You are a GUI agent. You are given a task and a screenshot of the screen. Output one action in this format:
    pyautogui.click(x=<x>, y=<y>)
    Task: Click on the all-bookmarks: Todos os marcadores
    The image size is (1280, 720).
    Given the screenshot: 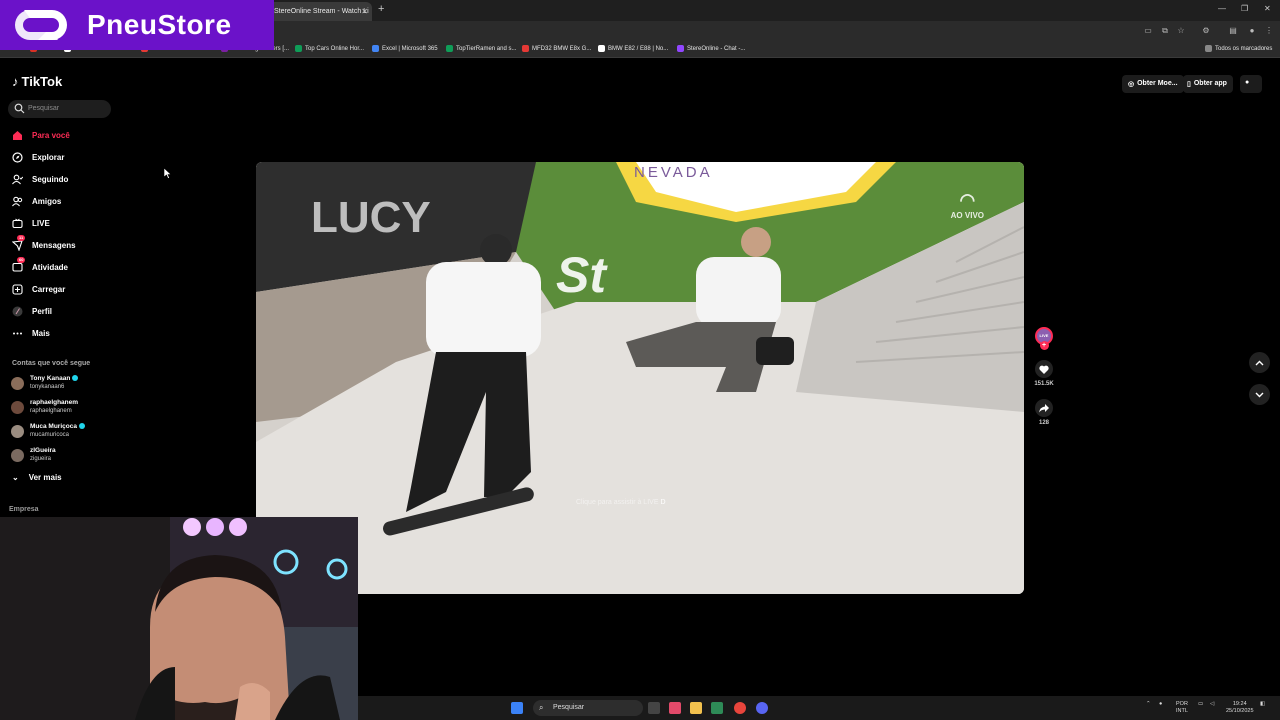 What is the action you would take?
    pyautogui.click(x=1238, y=48)
    